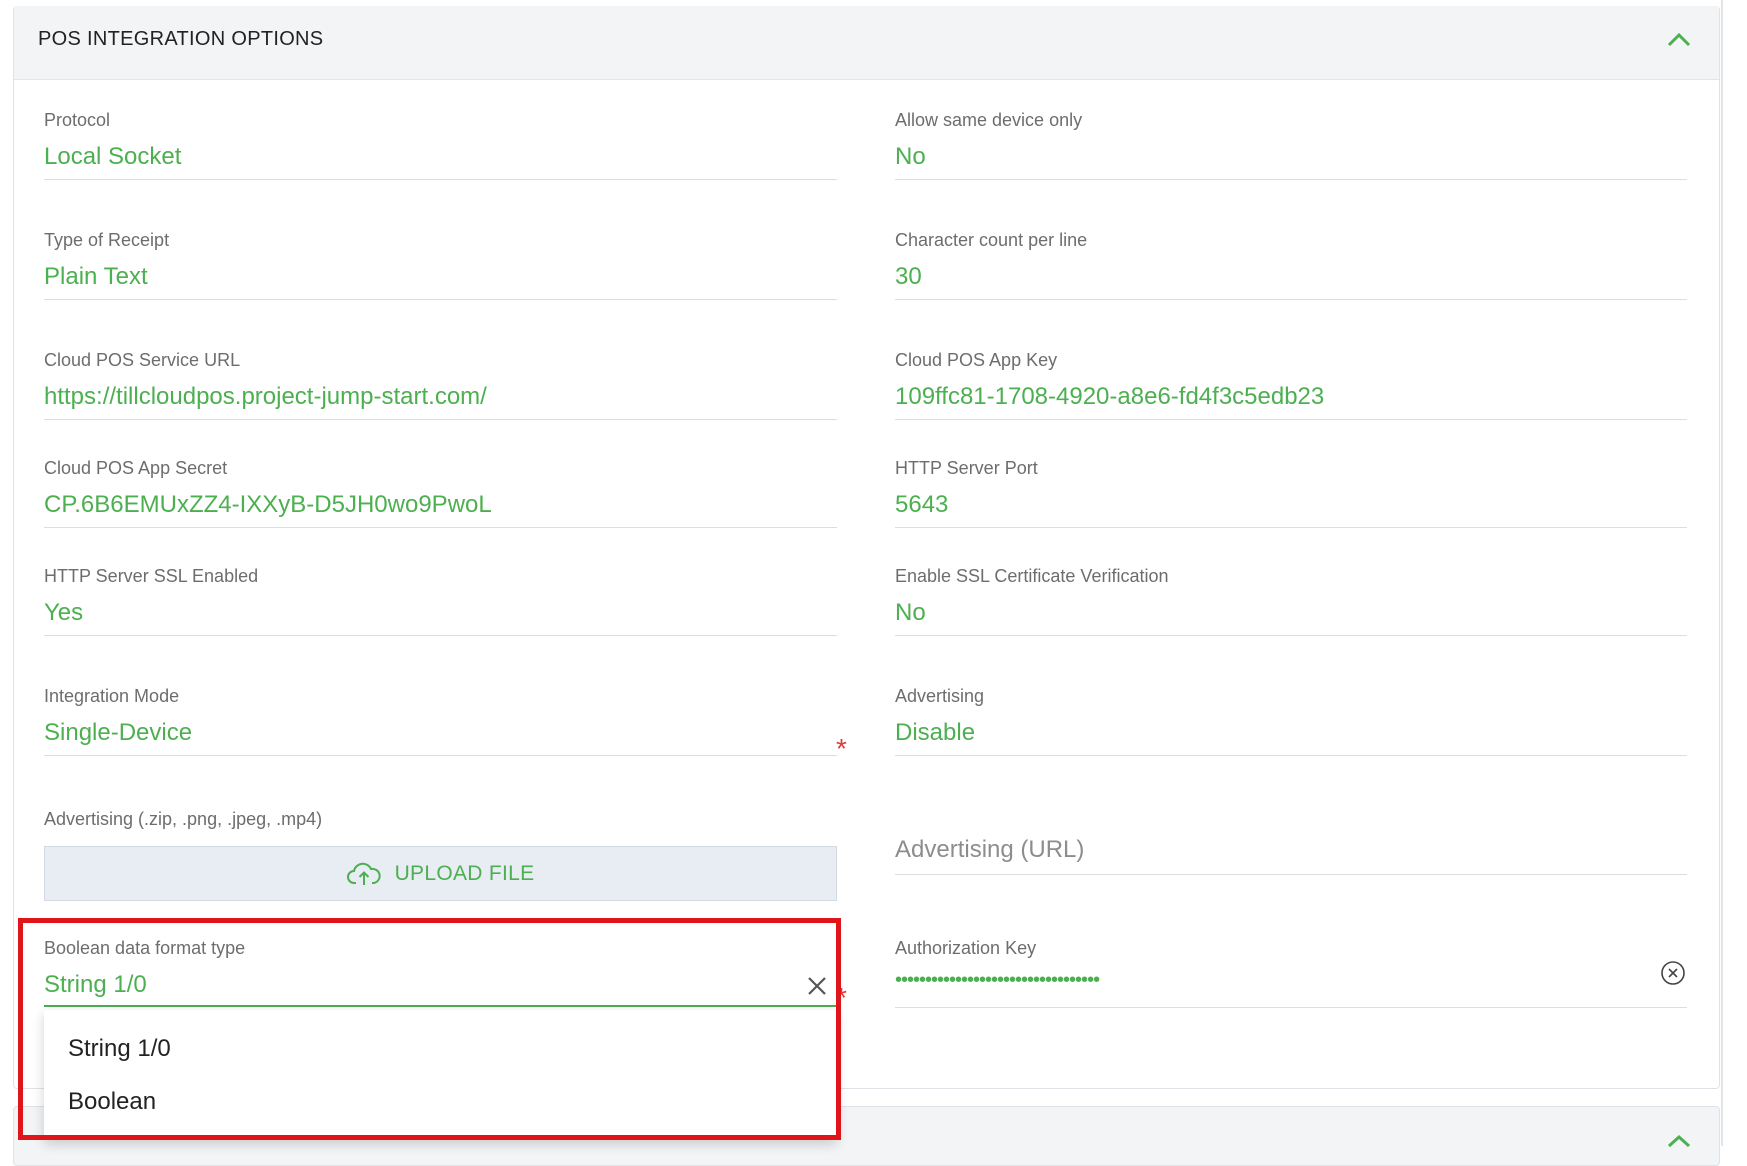  I want to click on ssl-verification-select: No, so click(910, 613).